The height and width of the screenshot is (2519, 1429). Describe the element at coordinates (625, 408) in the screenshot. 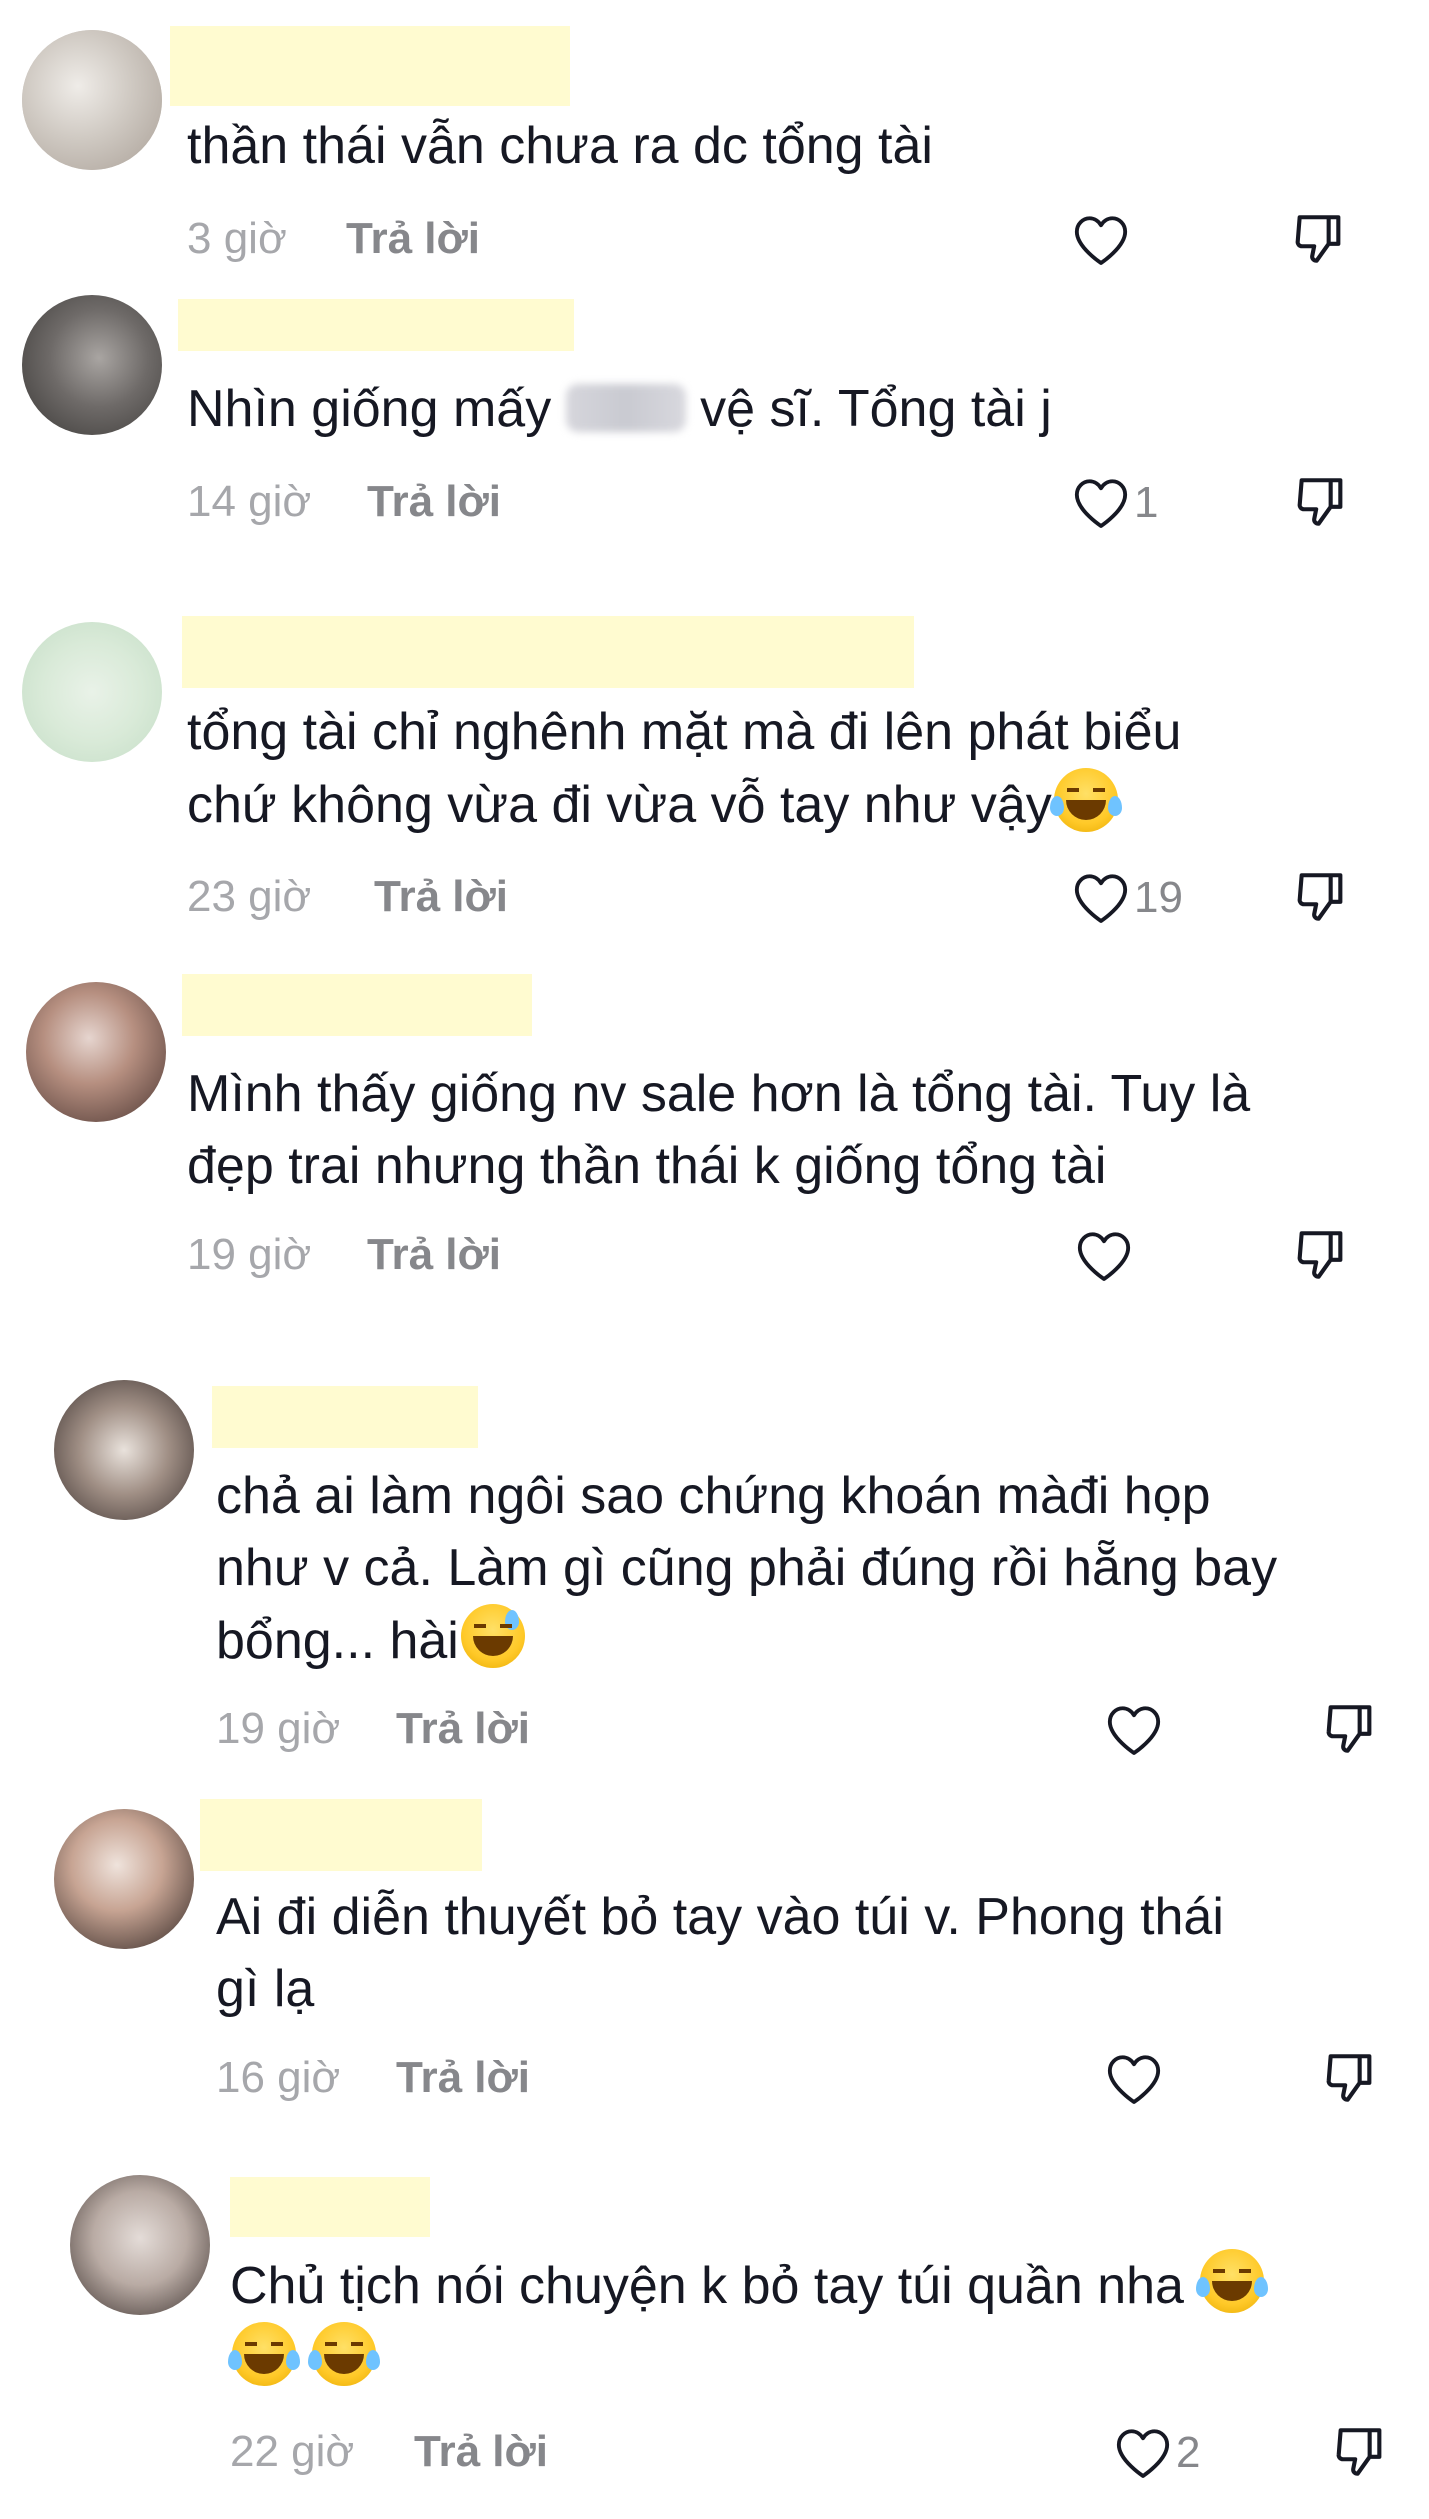

I see `blurred-word` at that location.